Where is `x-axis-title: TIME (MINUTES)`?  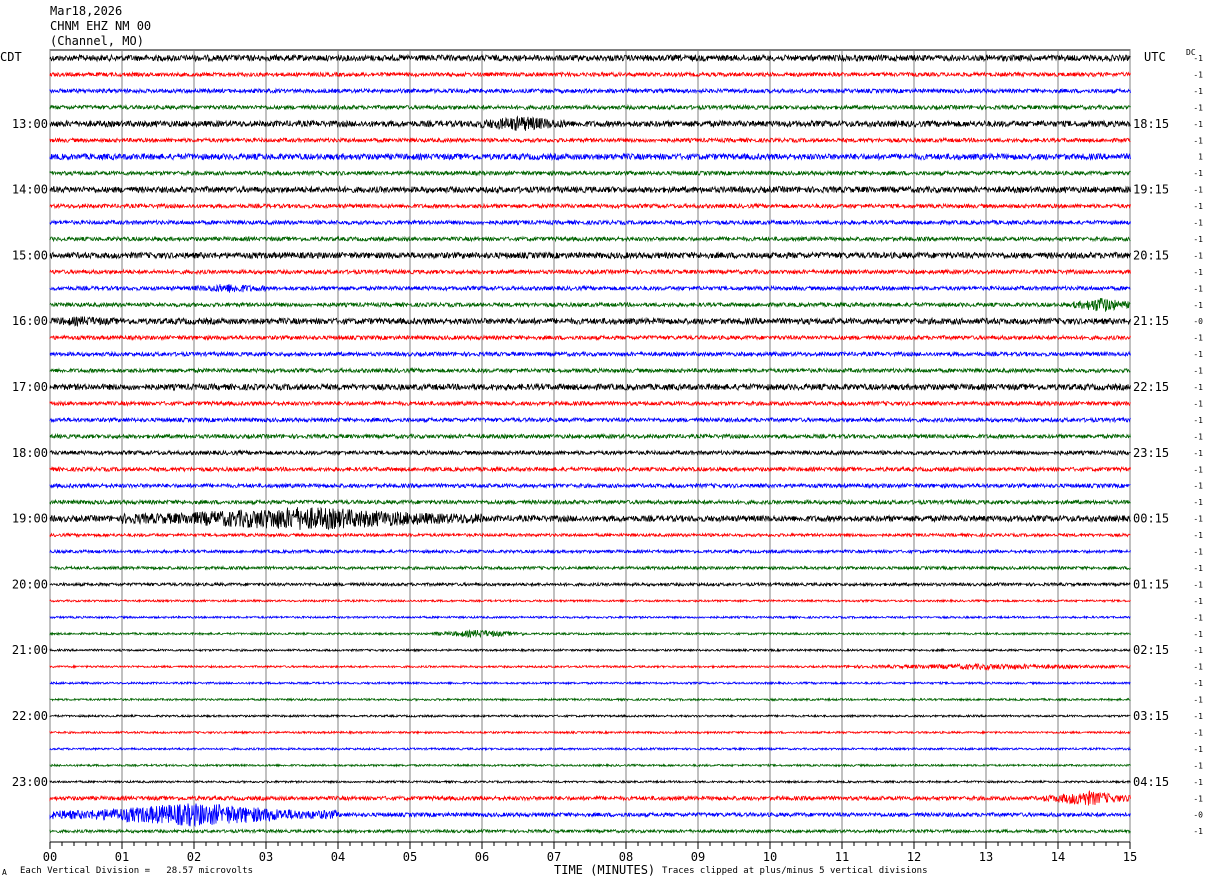
x-axis-title: TIME (MINUTES) is located at coordinates (605, 870).